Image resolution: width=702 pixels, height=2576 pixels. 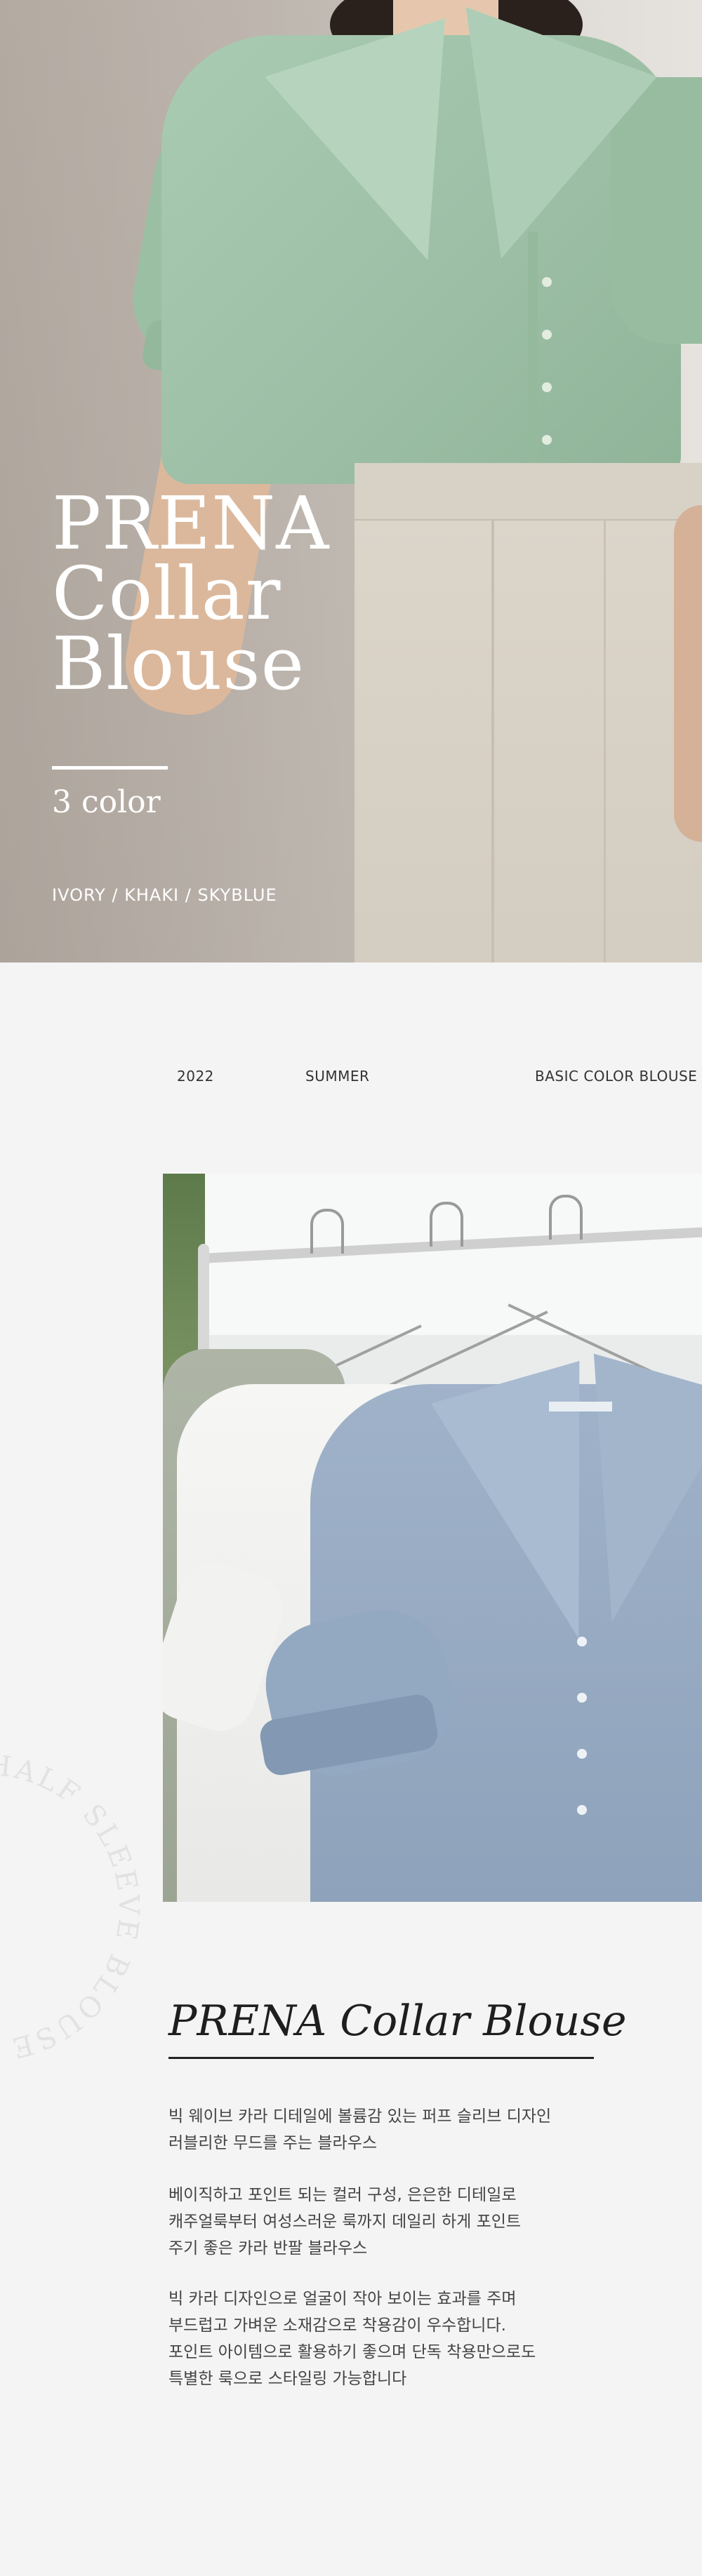 I want to click on hero-divider, so click(x=110, y=768).